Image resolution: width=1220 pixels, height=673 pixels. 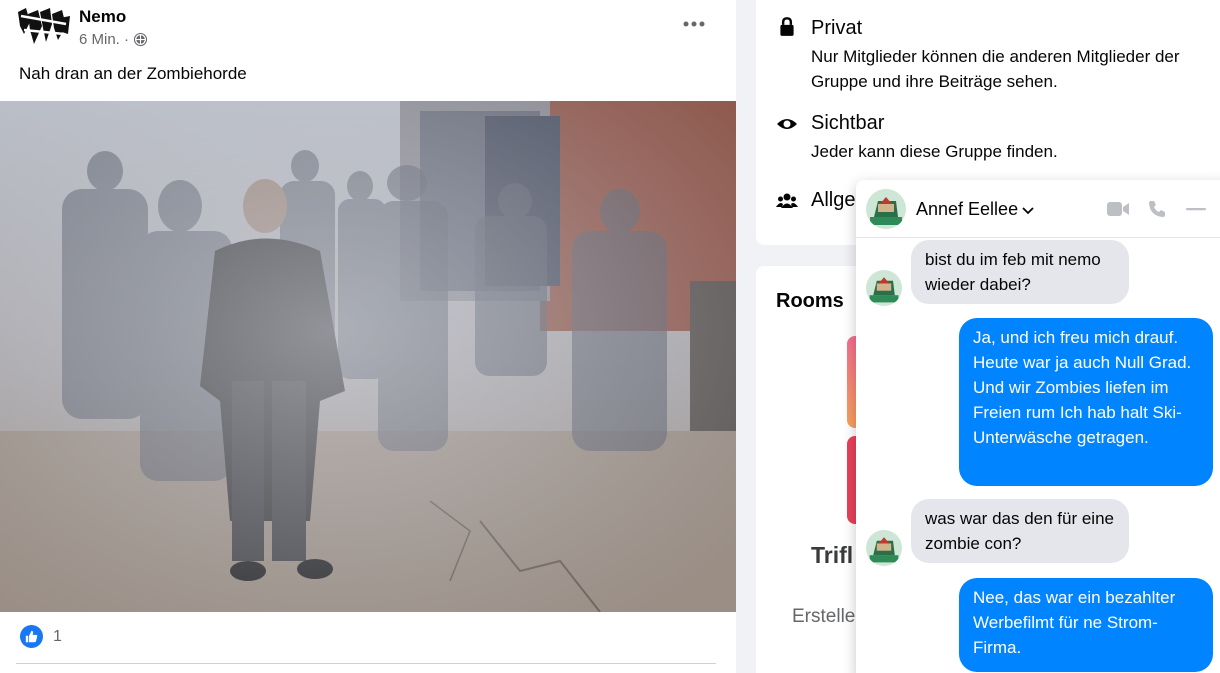 I want to click on reaction-summary: 1, so click(x=41, y=636).